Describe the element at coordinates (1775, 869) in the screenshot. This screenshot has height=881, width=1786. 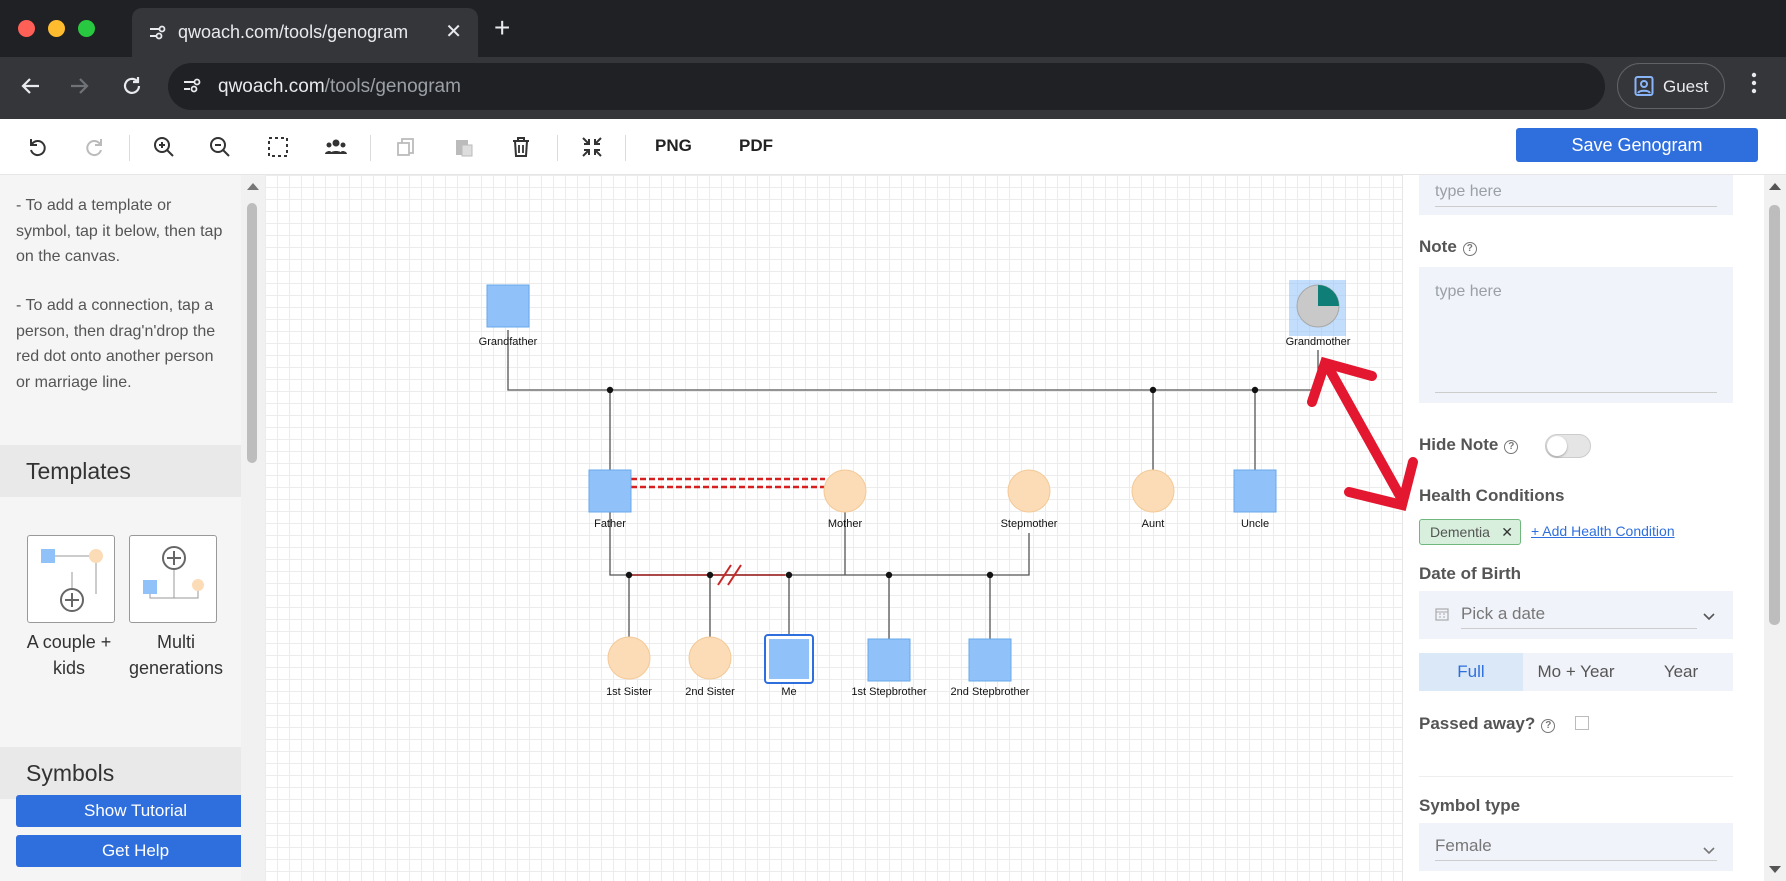
I see `scroll-down-icon` at that location.